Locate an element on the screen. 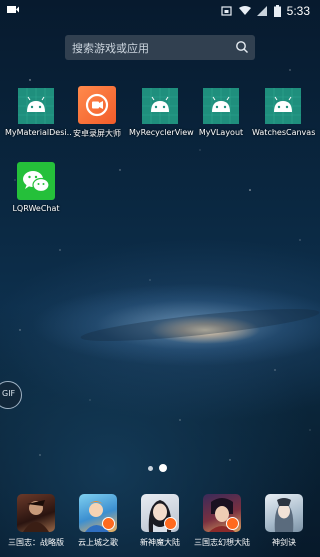 The image size is (320, 557). dock-label: 神剑诀 is located at coordinates (284, 542).